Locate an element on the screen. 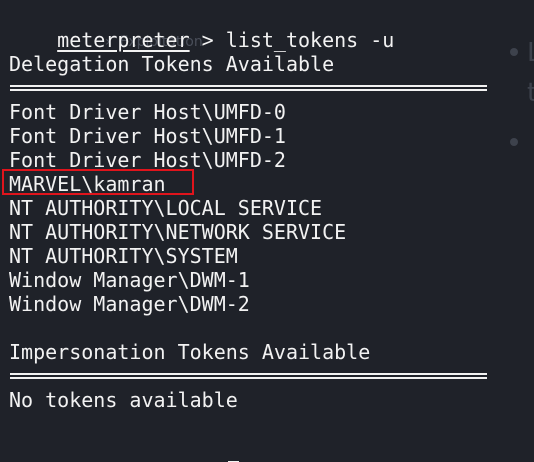 This screenshot has height=462, width=534. token-entry: Window Manager\DWM-2 is located at coordinates (129, 304).